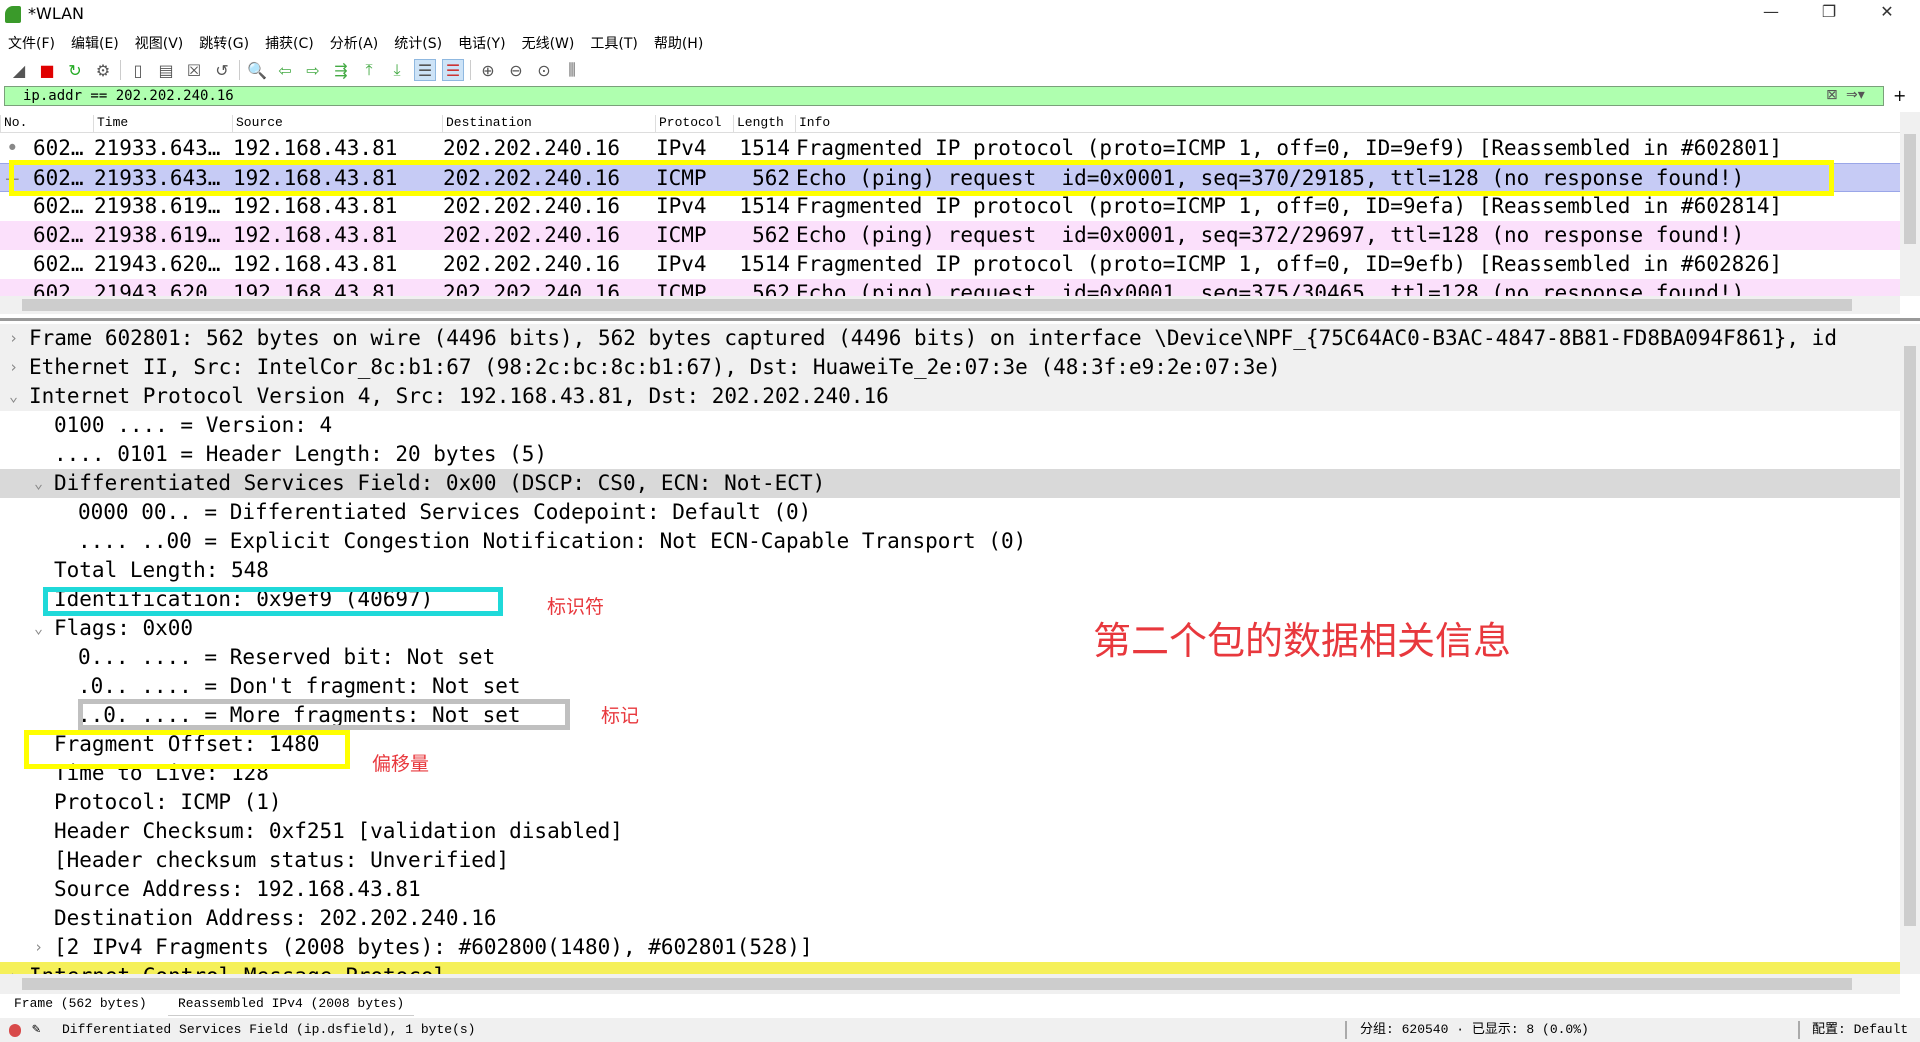 Image resolution: width=1920 pixels, height=1042 pixels. I want to click on detail-tree-item: Total Length: 548, so click(950, 570).